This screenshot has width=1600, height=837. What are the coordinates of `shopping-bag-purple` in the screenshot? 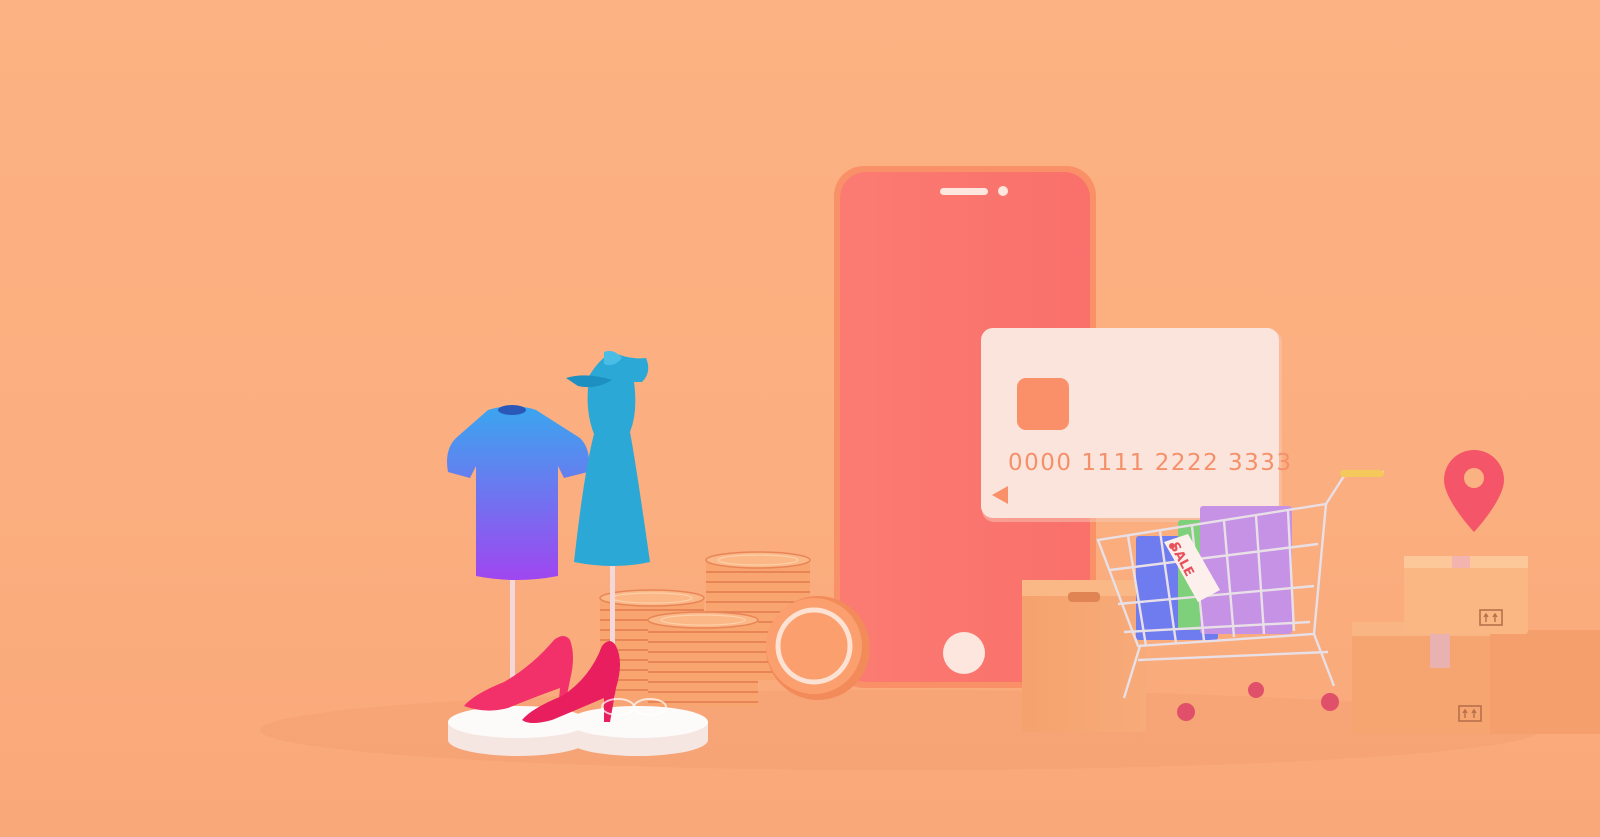 It's located at (1246, 570).